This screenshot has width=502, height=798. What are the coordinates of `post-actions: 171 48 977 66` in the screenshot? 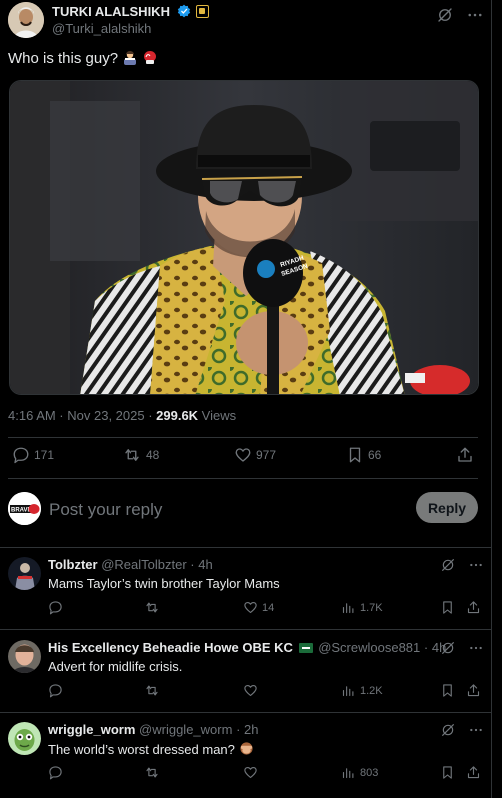 It's located at (243, 458).